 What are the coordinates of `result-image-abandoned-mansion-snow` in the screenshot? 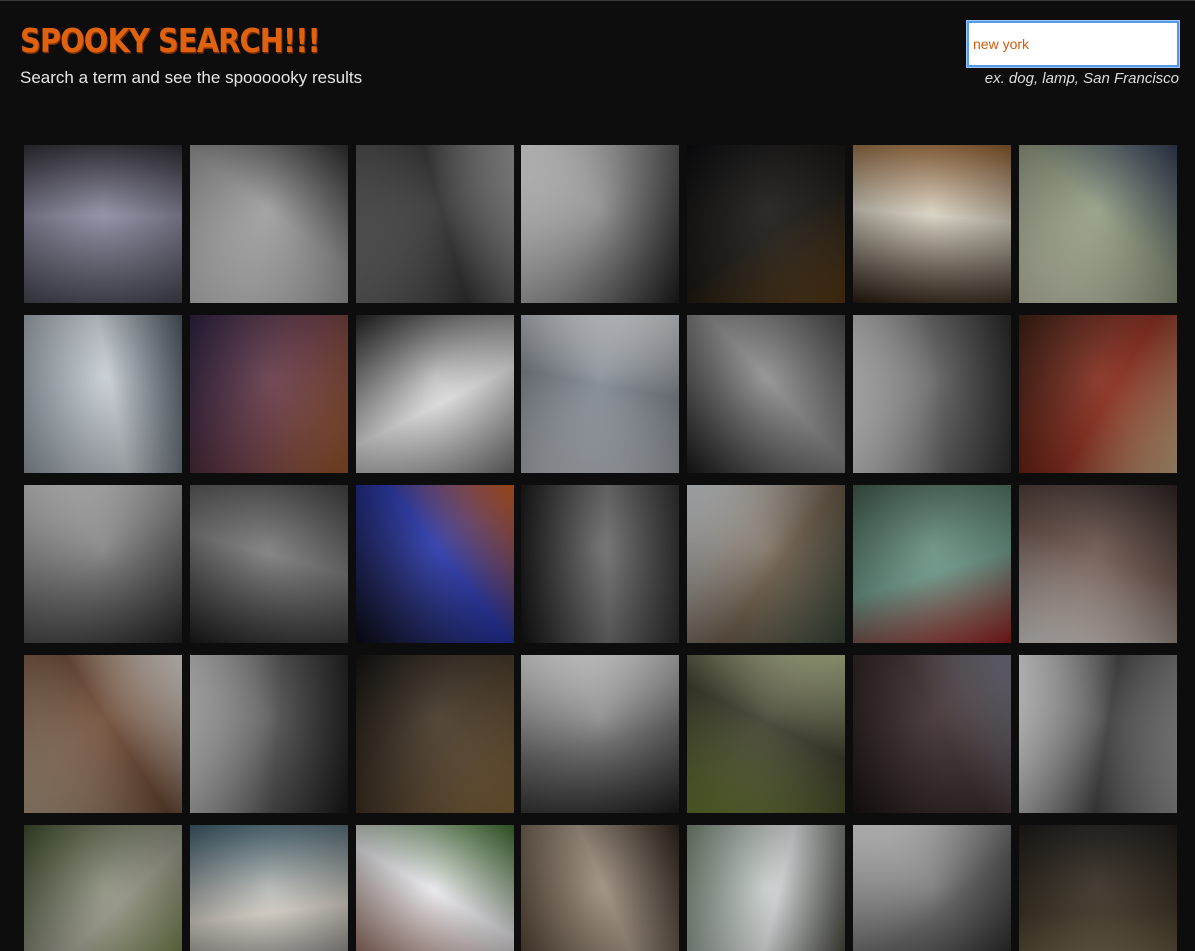 It's located at (103, 734).